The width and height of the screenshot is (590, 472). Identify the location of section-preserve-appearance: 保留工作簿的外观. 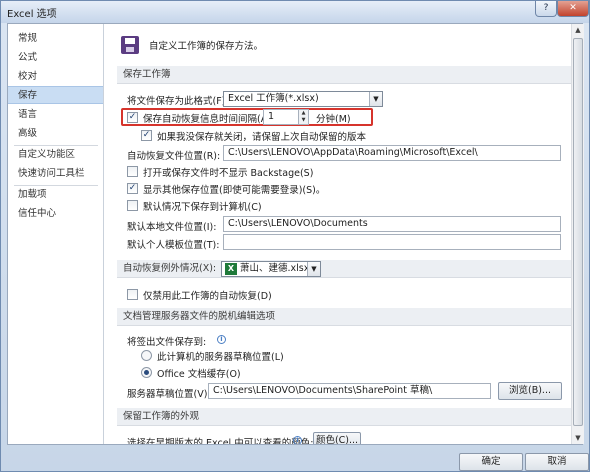
(345, 417).